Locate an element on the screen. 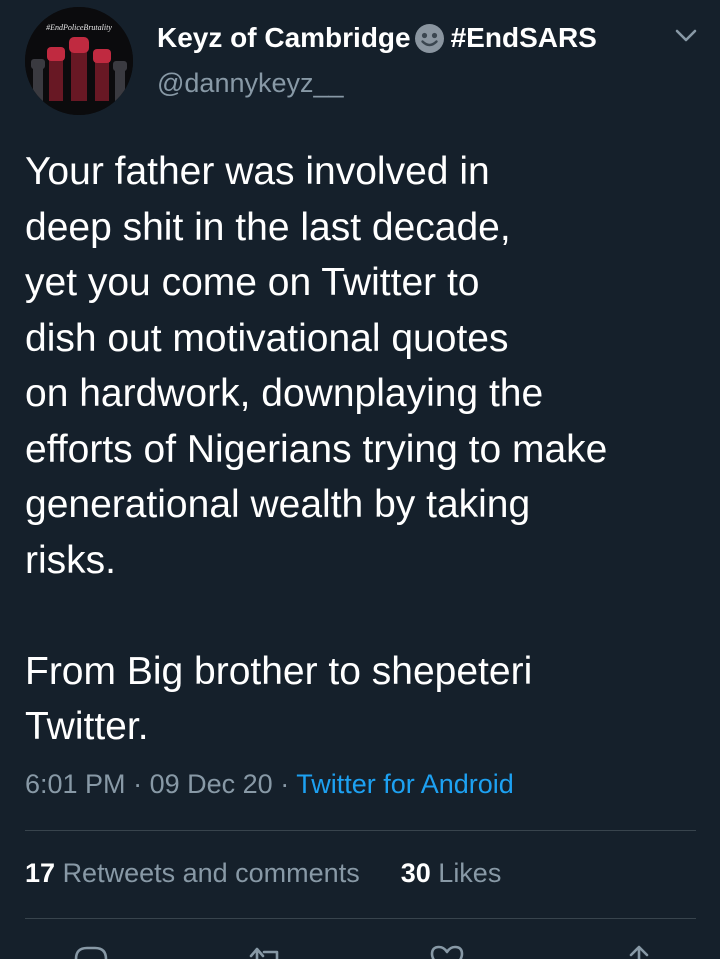 This screenshot has width=720, height=959. tweet-time: 6:01 PM is located at coordinates (75, 784).